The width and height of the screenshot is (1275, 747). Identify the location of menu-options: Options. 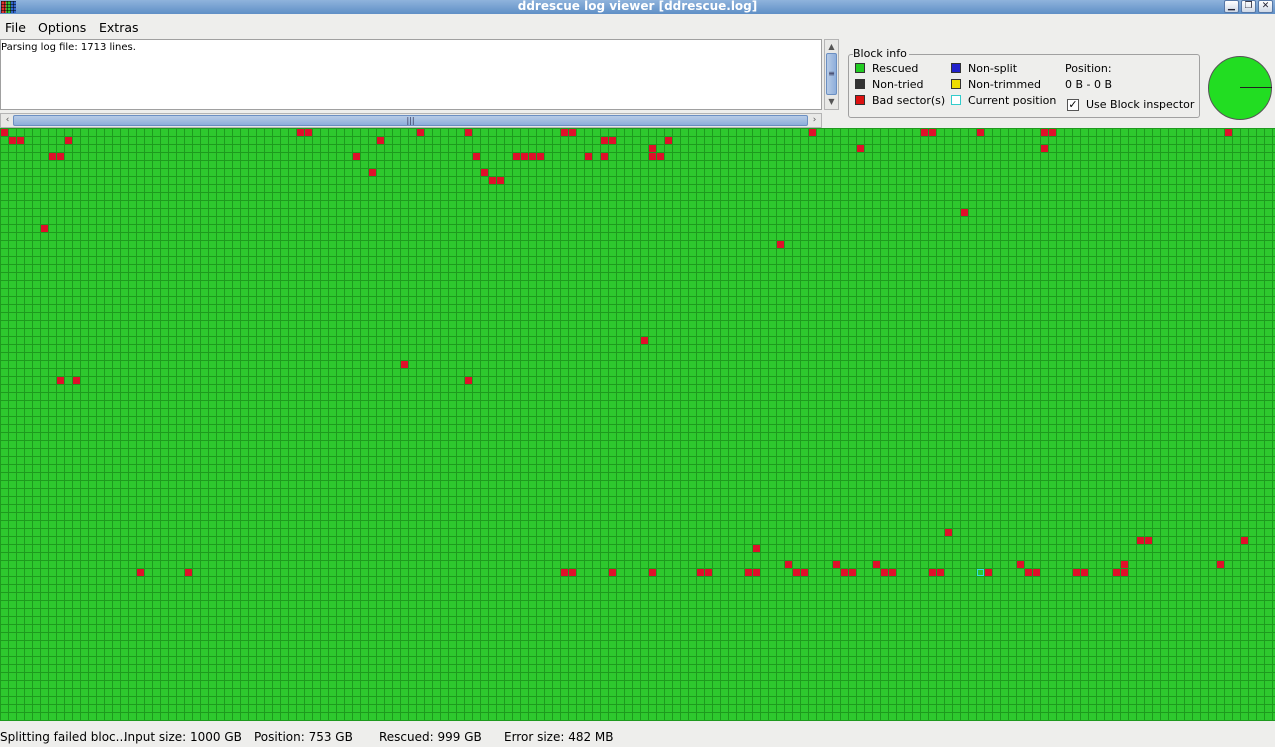
(62, 27).